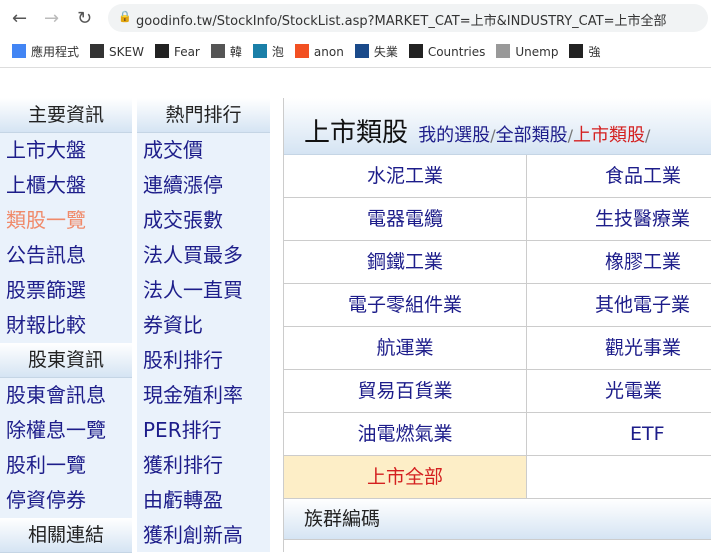  What do you see at coordinates (619, 391) in the screenshot?
I see `category-link: 光電業` at bounding box center [619, 391].